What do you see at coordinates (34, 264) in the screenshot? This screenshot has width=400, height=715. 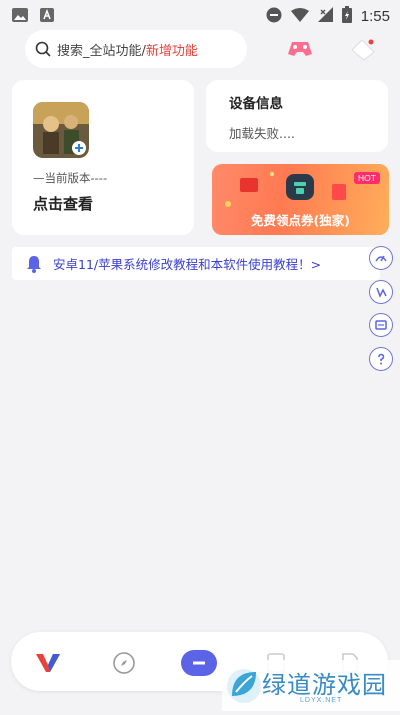 I see `bell-icon` at bounding box center [34, 264].